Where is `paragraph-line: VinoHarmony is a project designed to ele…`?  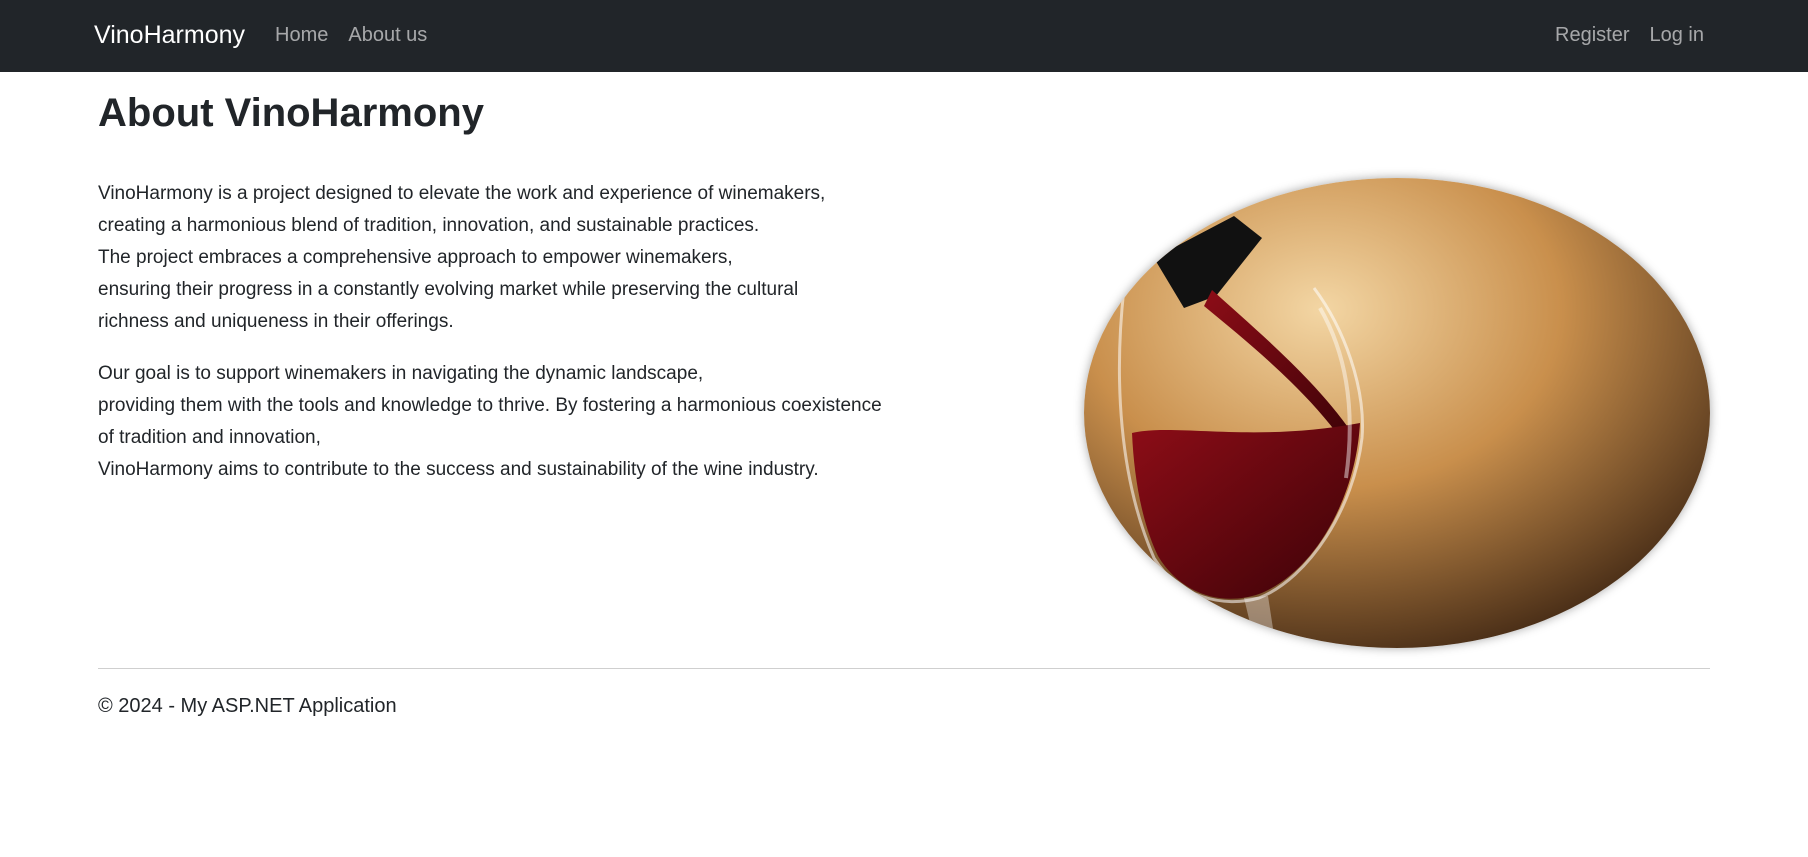
paragraph-line: VinoHarmony is a project designed to ele… is located at coordinates (462, 193).